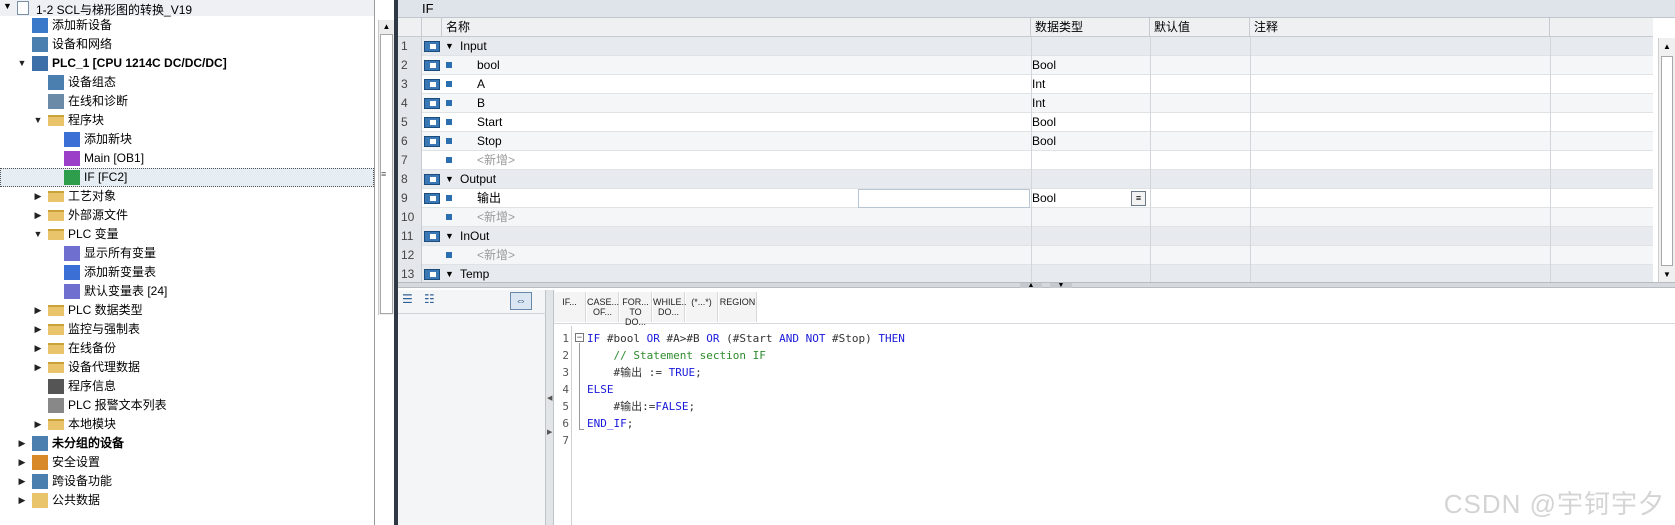 This screenshot has height=525, width=1675. Describe the element at coordinates (187, 82) in the screenshot. I see `tree-item: 设备组态` at that location.